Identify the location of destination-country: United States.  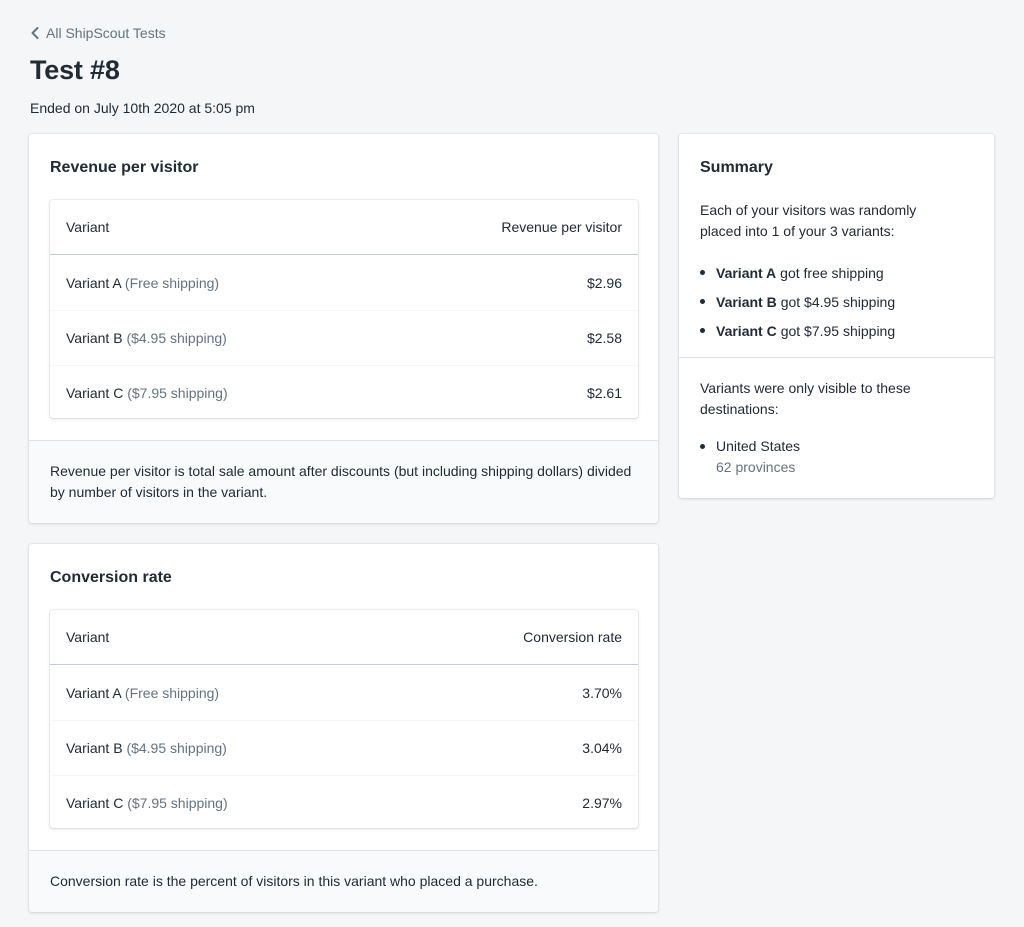
(758, 446).